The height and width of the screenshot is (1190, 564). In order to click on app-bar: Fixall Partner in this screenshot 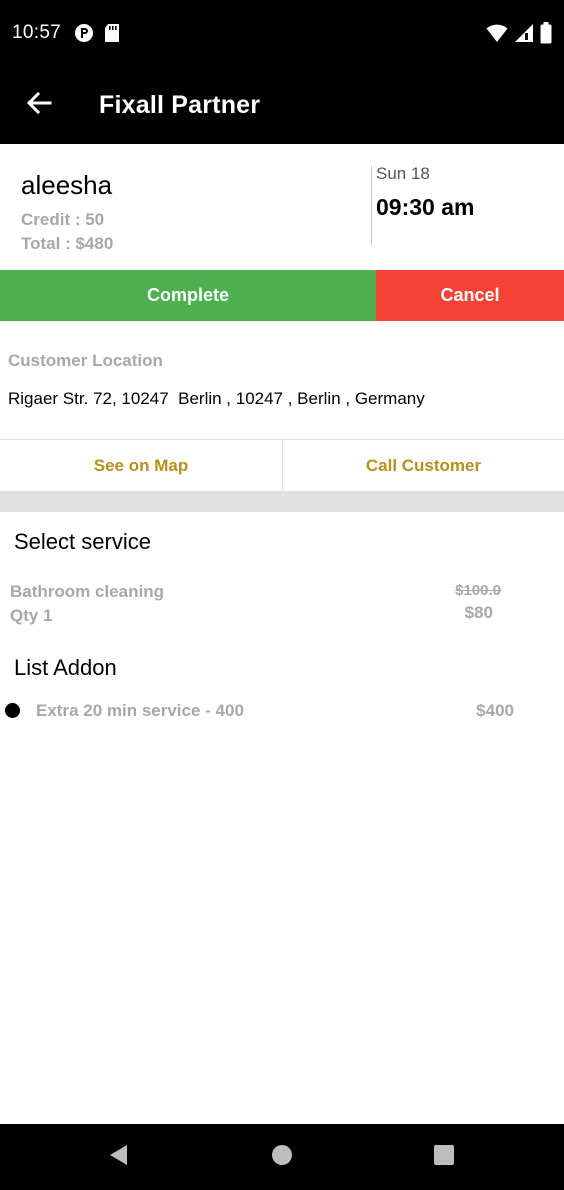, I will do `click(282, 105)`.